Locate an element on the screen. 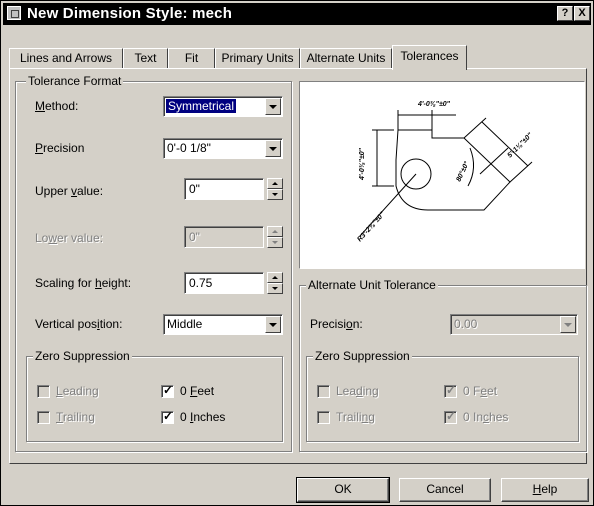  lower-value-spinner is located at coordinates (275, 237).